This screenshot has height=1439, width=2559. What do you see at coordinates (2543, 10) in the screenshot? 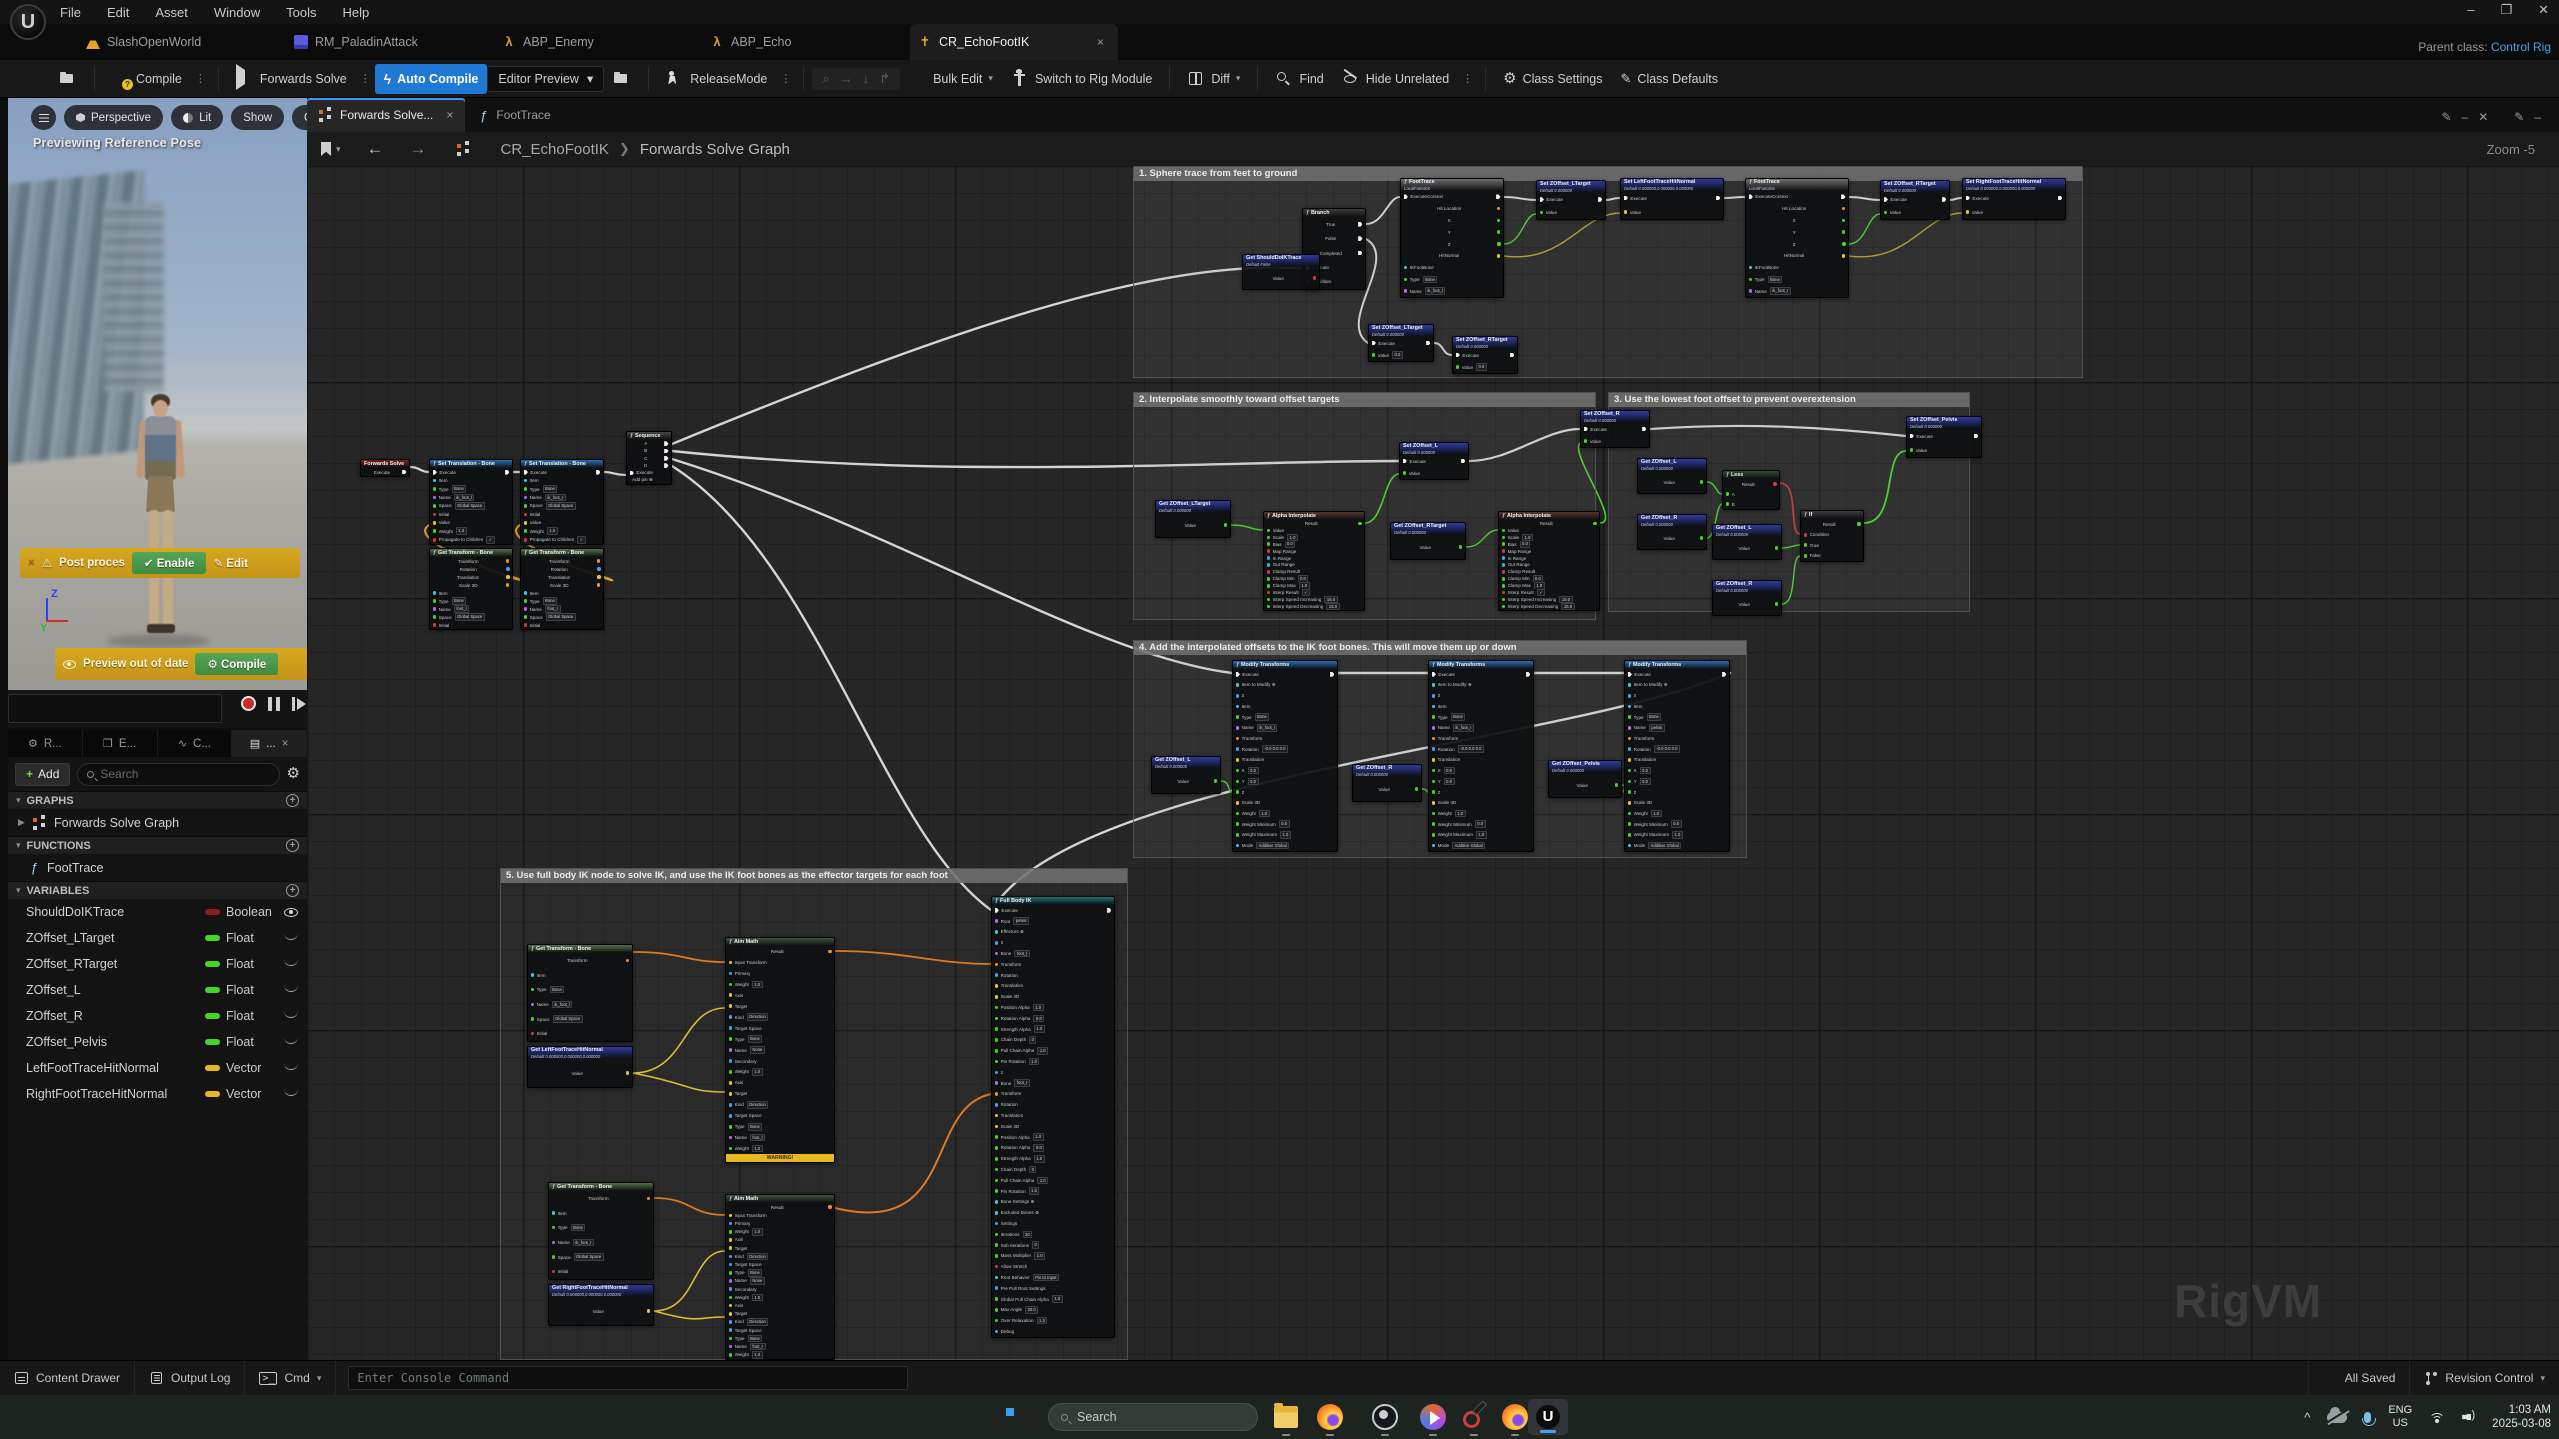
I see `close-button: ✕` at bounding box center [2543, 10].